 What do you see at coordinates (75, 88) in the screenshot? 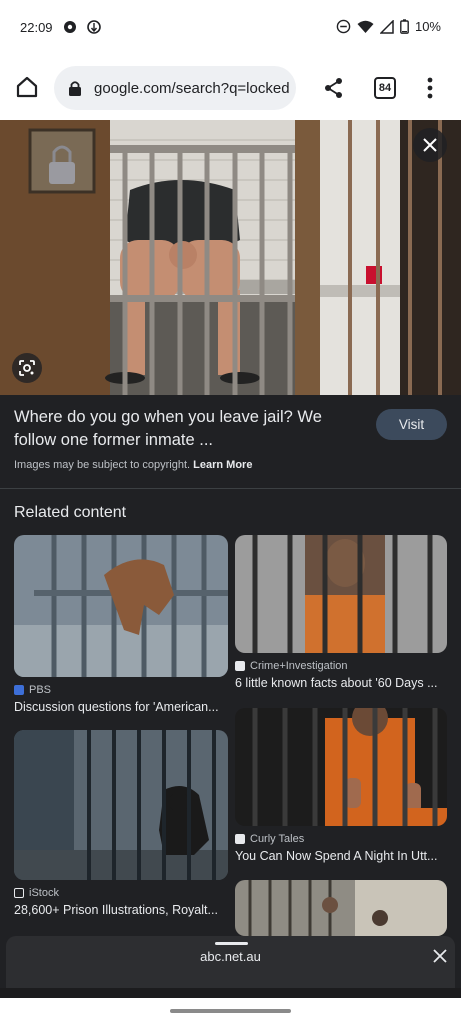
I see `lock-icon` at bounding box center [75, 88].